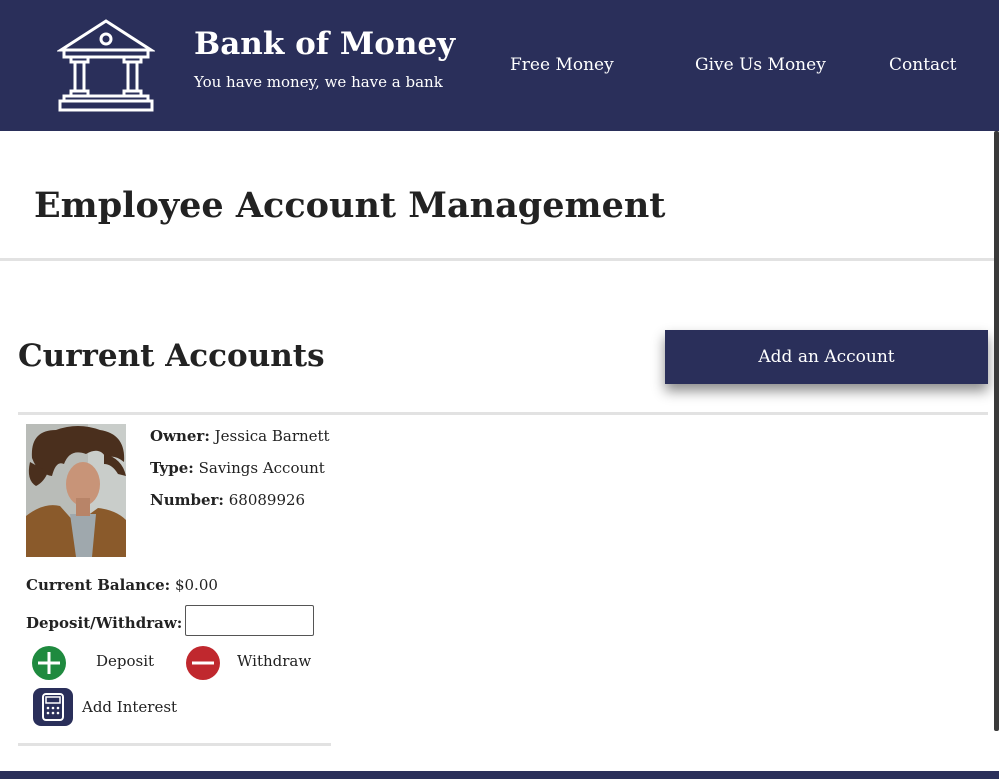  Describe the element at coordinates (350, 205) in the screenshot. I see `page-title: Employee Account Management` at that location.